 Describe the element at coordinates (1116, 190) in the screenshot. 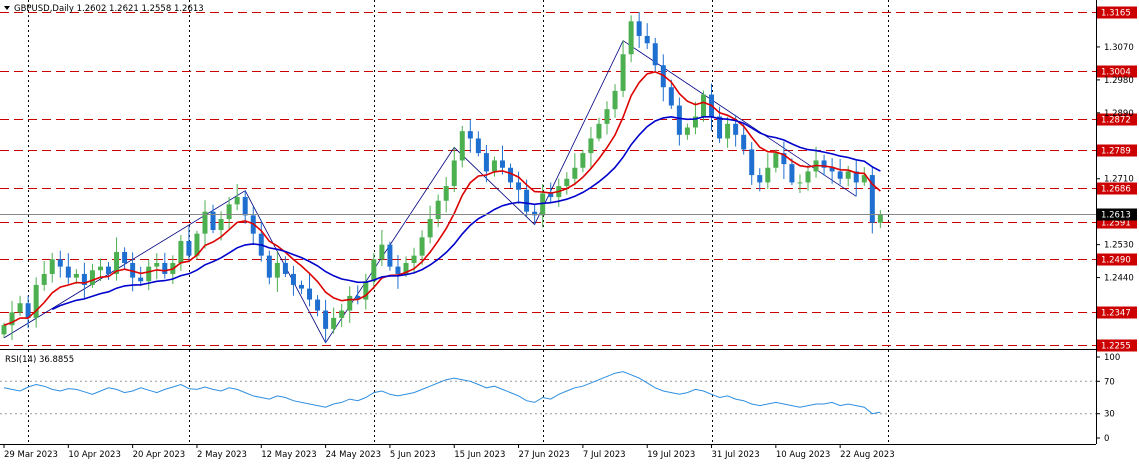

I see `level-label: 1.2686` at that location.